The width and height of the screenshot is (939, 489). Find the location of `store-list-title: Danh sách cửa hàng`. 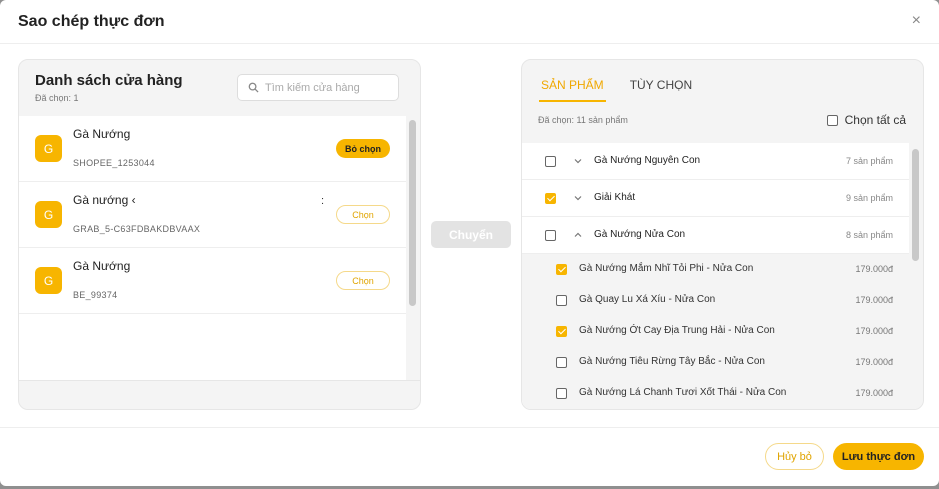

store-list-title: Danh sách cửa hàng is located at coordinates (109, 80).